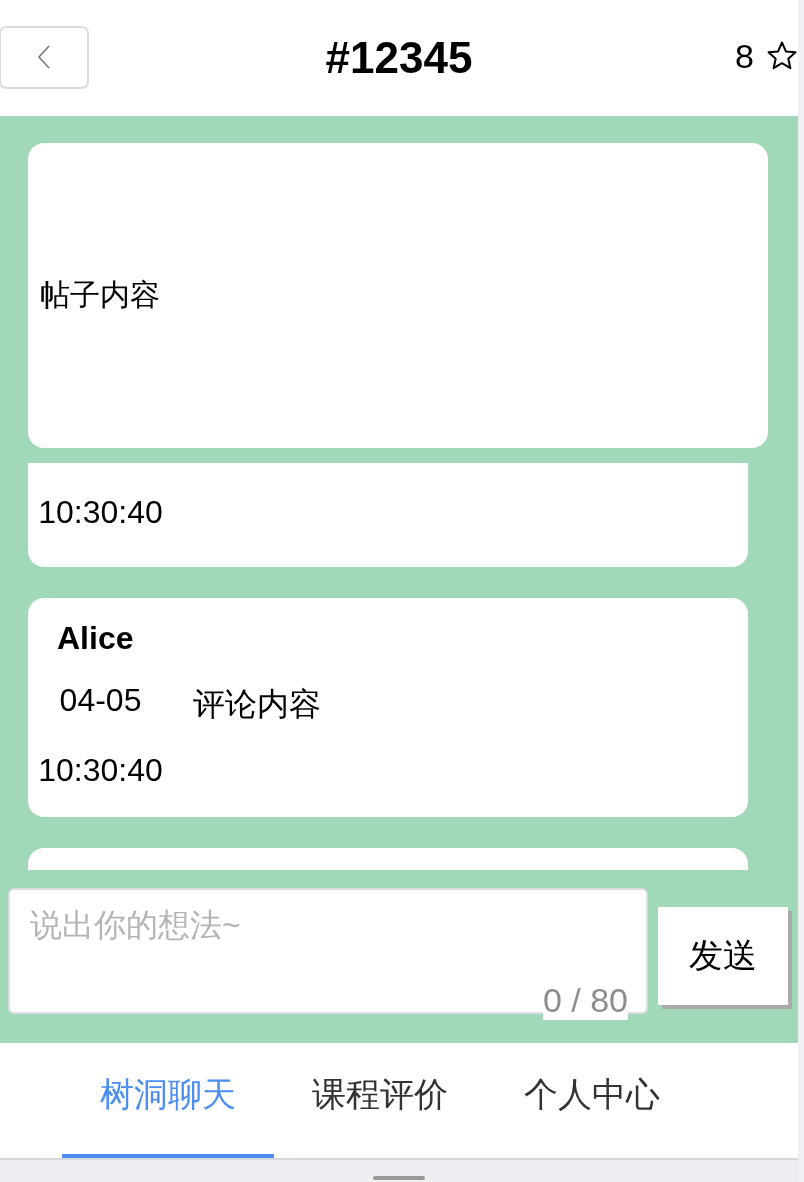  Describe the element at coordinates (782, 56) in the screenshot. I see `star-icon` at that location.